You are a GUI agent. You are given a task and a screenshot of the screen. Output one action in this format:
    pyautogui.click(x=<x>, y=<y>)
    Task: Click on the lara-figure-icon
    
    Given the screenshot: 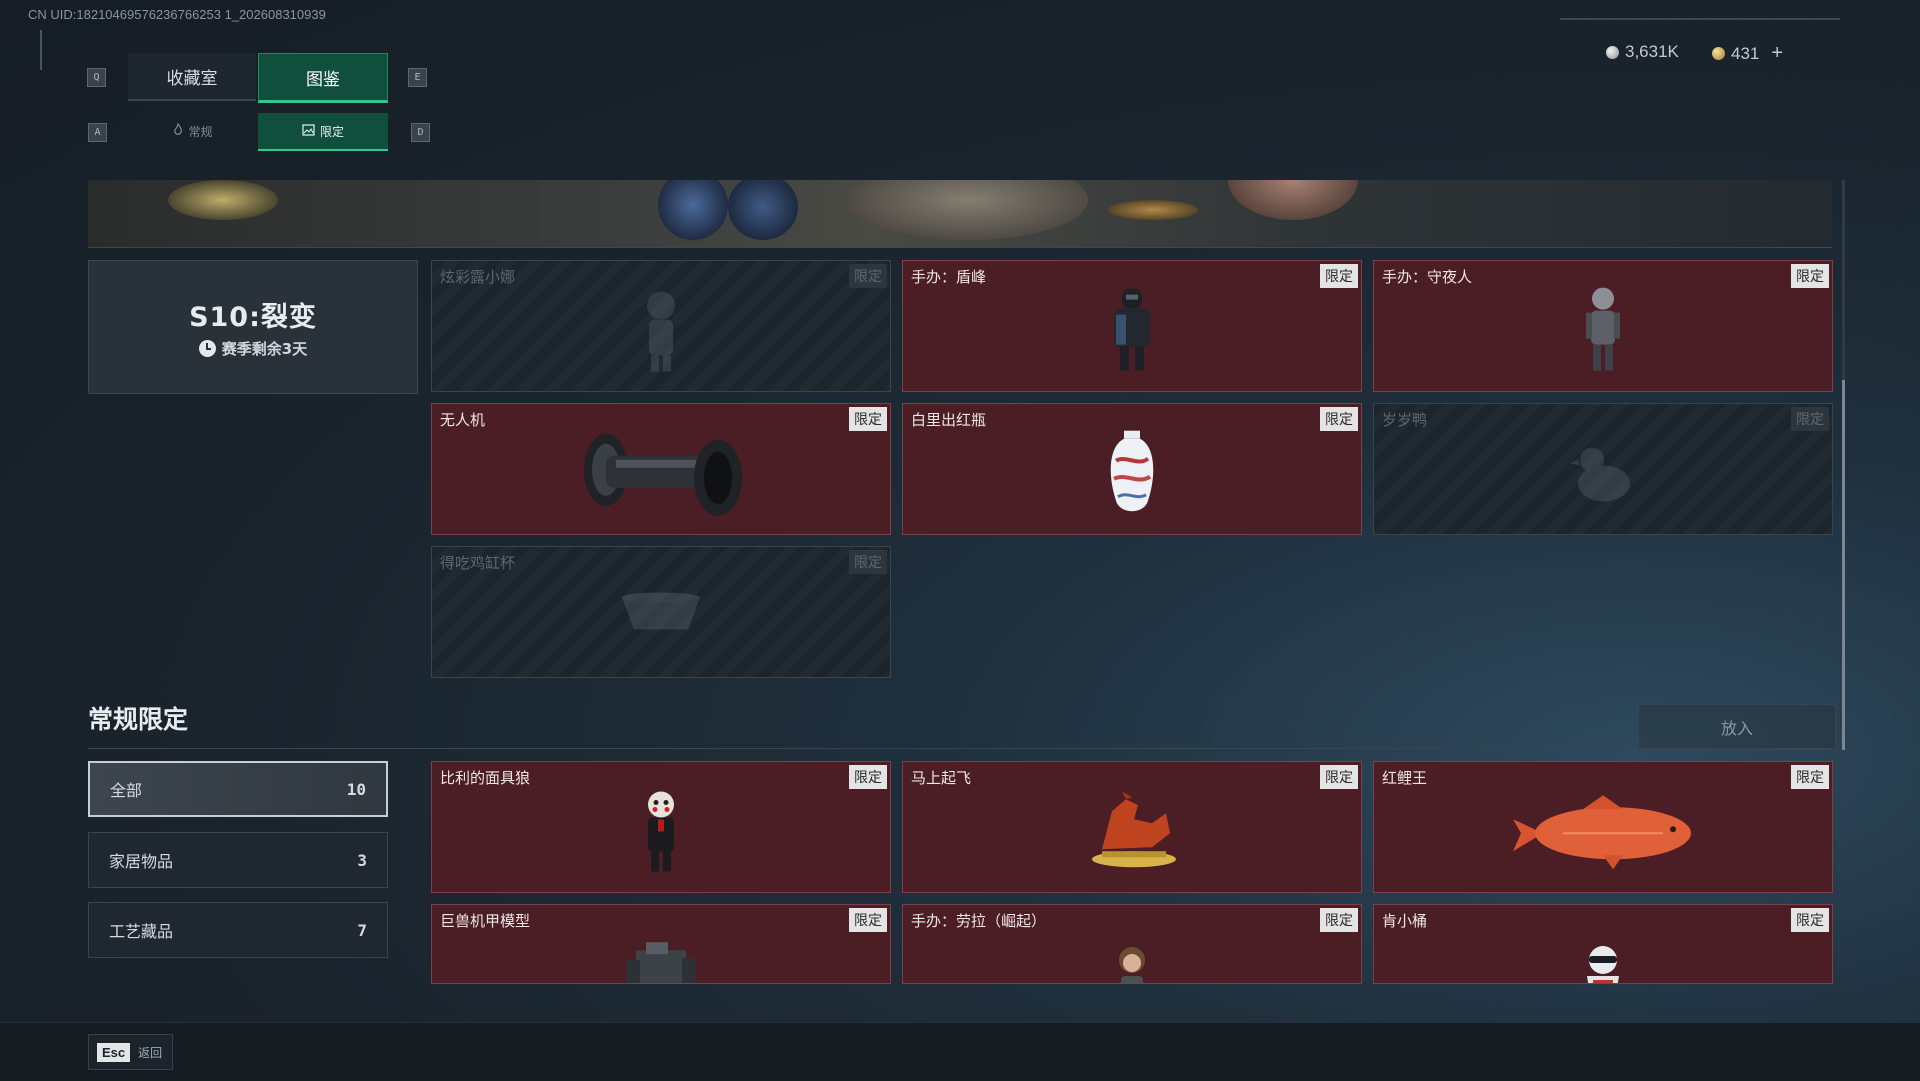 What is the action you would take?
    pyautogui.click(x=1132, y=962)
    